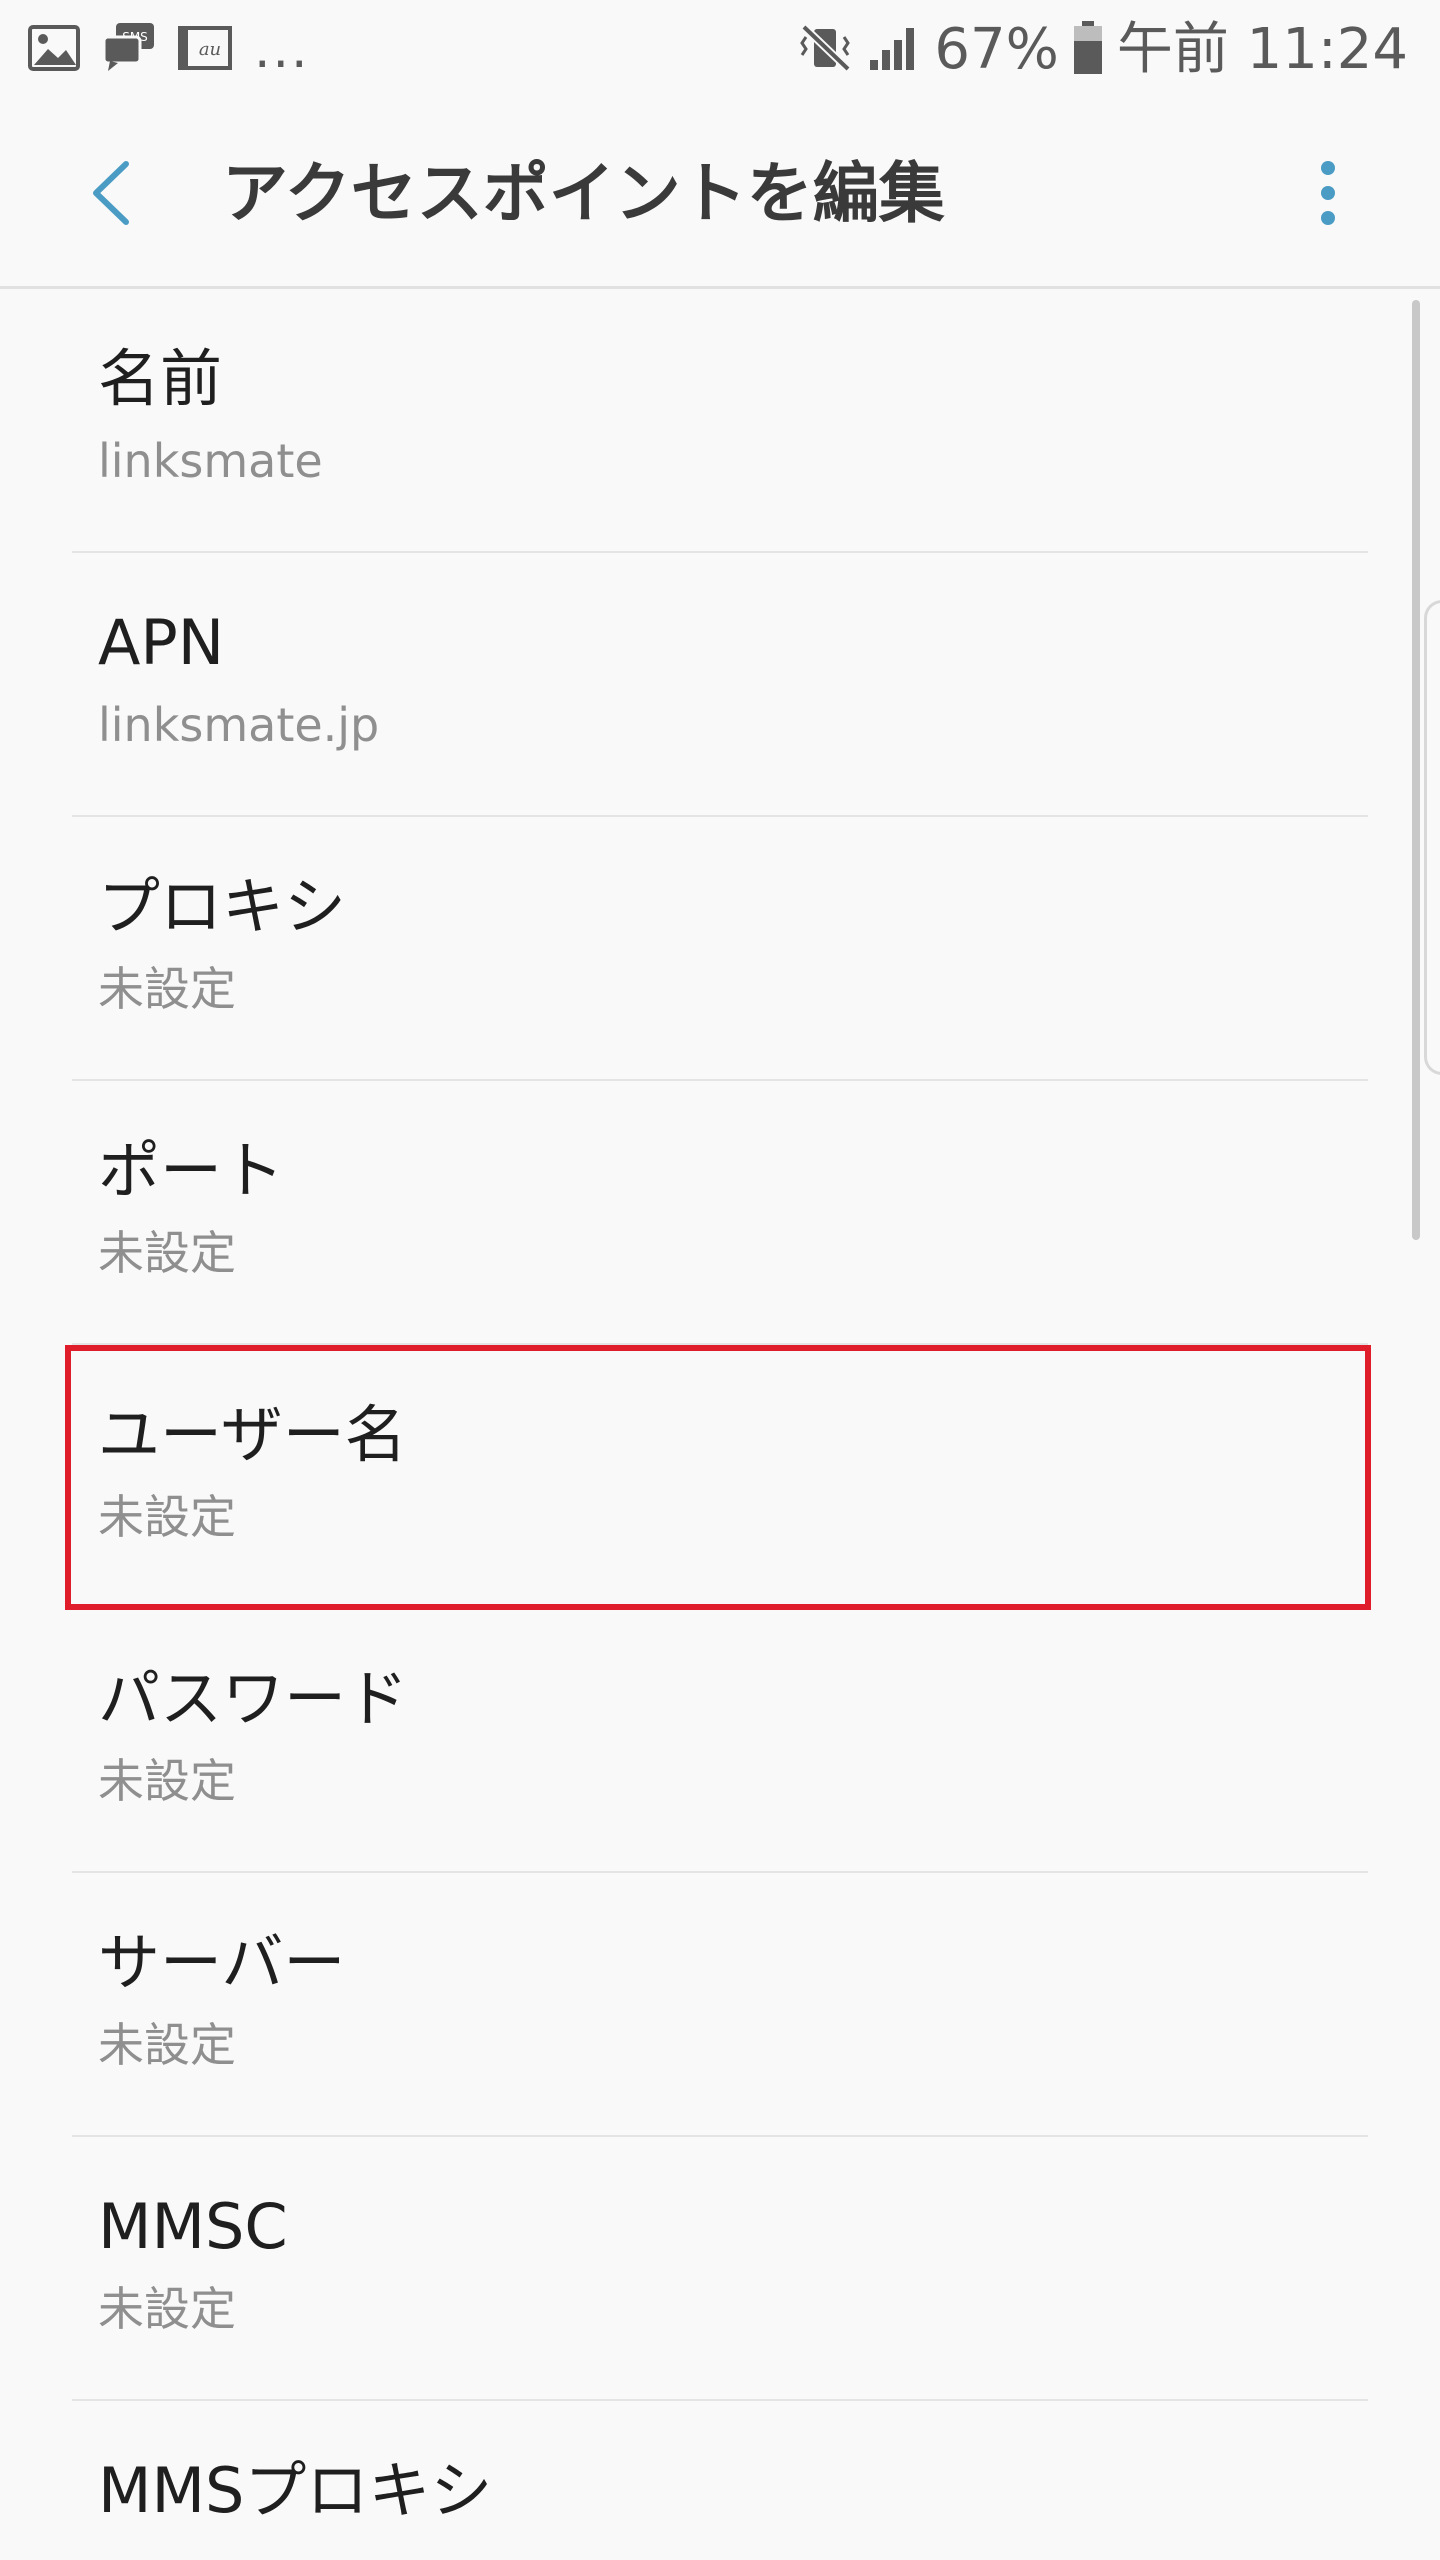 The height and width of the screenshot is (2560, 1440). Describe the element at coordinates (1432, 837) in the screenshot. I see `edge-panel-handle` at that location.